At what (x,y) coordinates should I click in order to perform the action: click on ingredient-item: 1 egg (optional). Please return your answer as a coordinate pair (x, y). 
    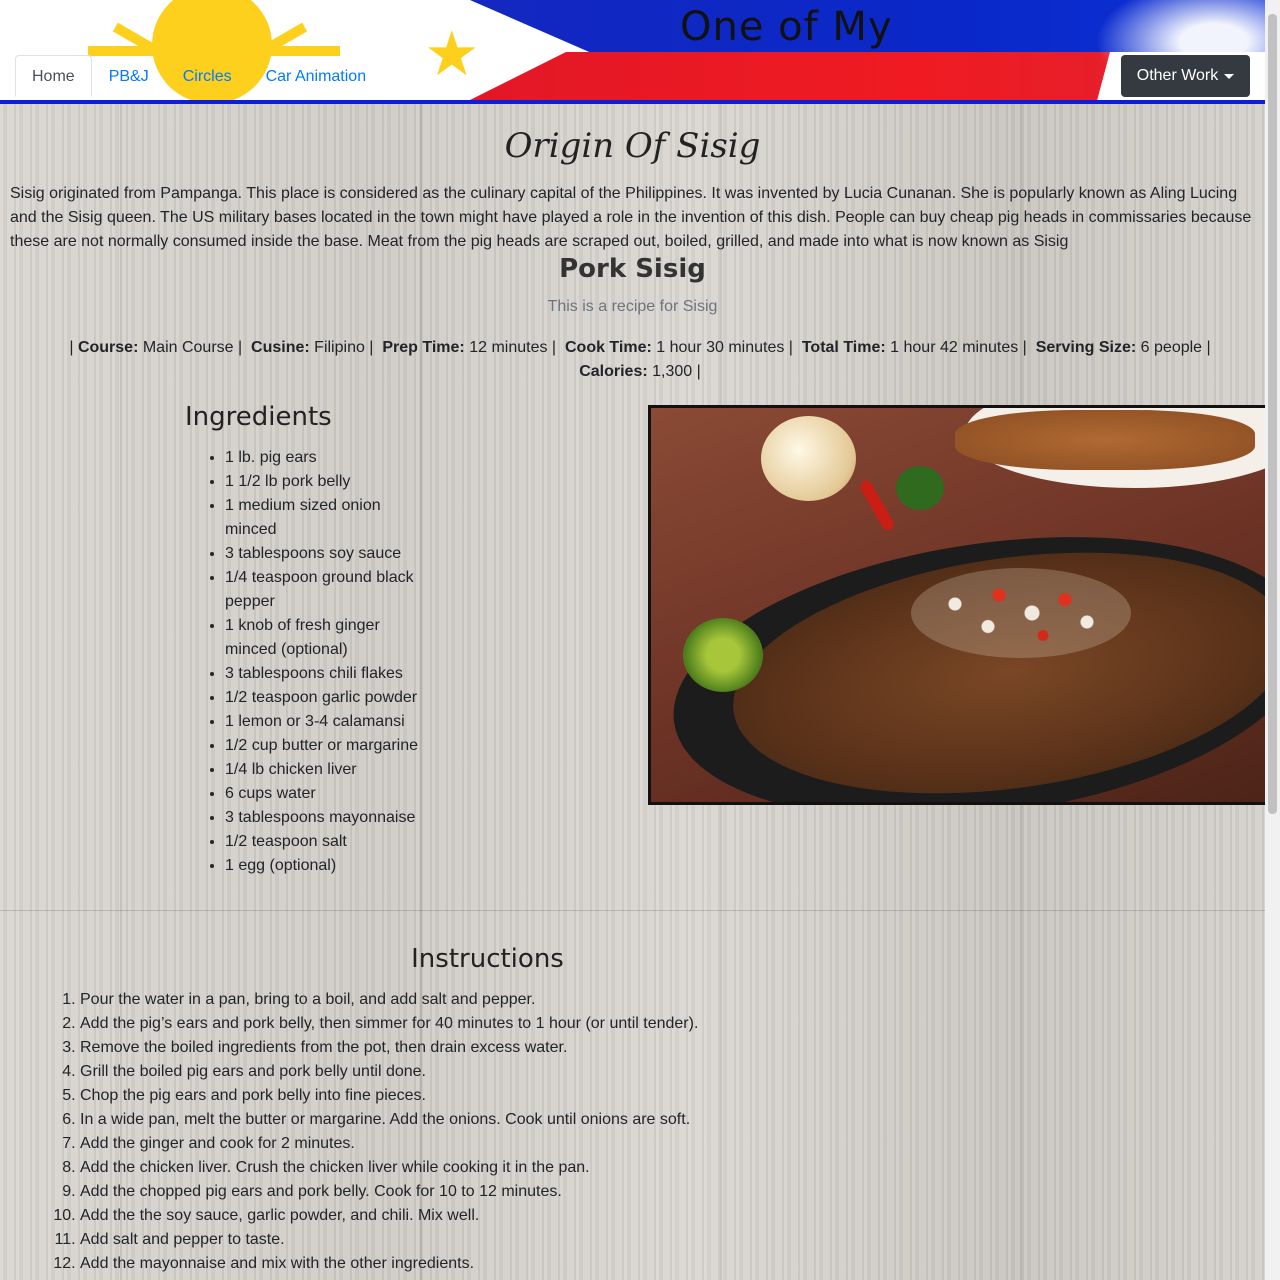
    Looking at the image, I should click on (330, 866).